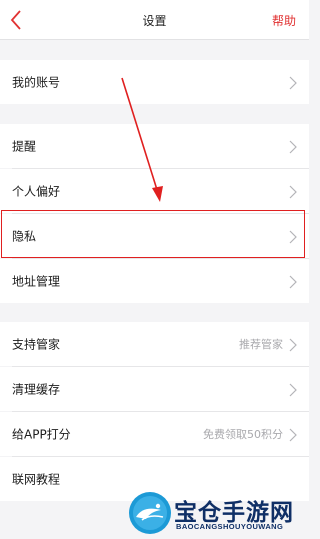  I want to click on page-title: 设置, so click(154, 21).